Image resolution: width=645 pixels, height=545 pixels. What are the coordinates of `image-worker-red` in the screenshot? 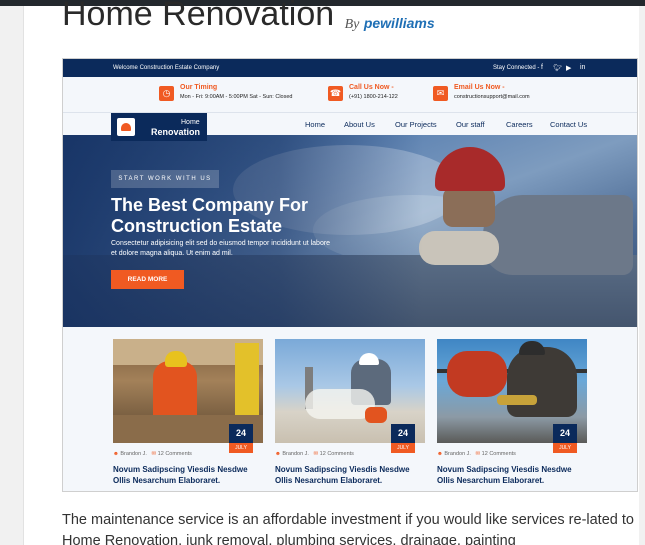 It's located at (477, 374).